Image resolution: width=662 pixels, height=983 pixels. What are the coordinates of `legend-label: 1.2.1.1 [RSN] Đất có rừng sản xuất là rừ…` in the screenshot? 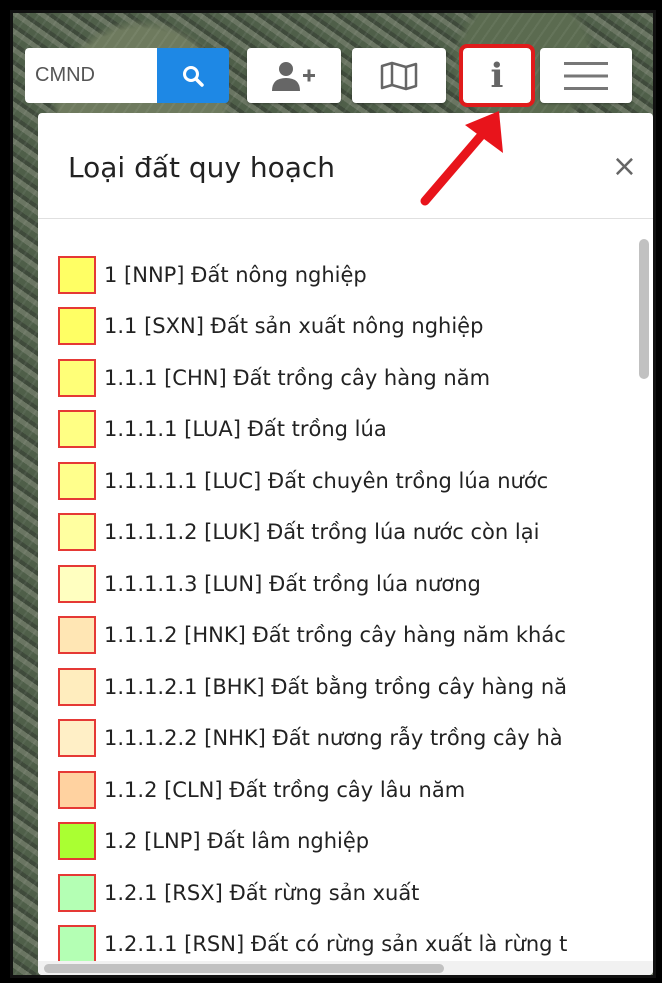 It's located at (336, 944).